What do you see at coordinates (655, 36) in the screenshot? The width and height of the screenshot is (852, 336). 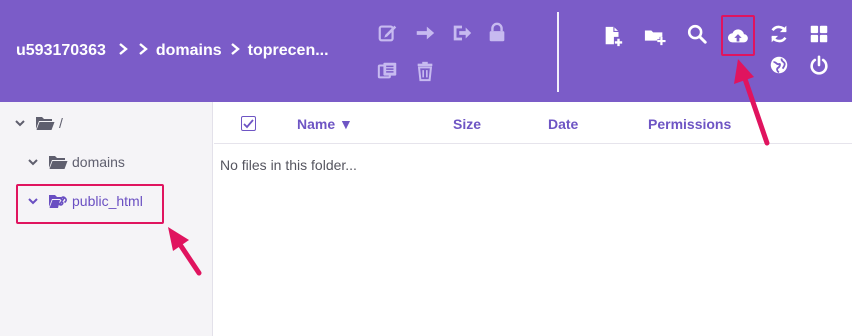 I see `new-folder-icon` at bounding box center [655, 36].